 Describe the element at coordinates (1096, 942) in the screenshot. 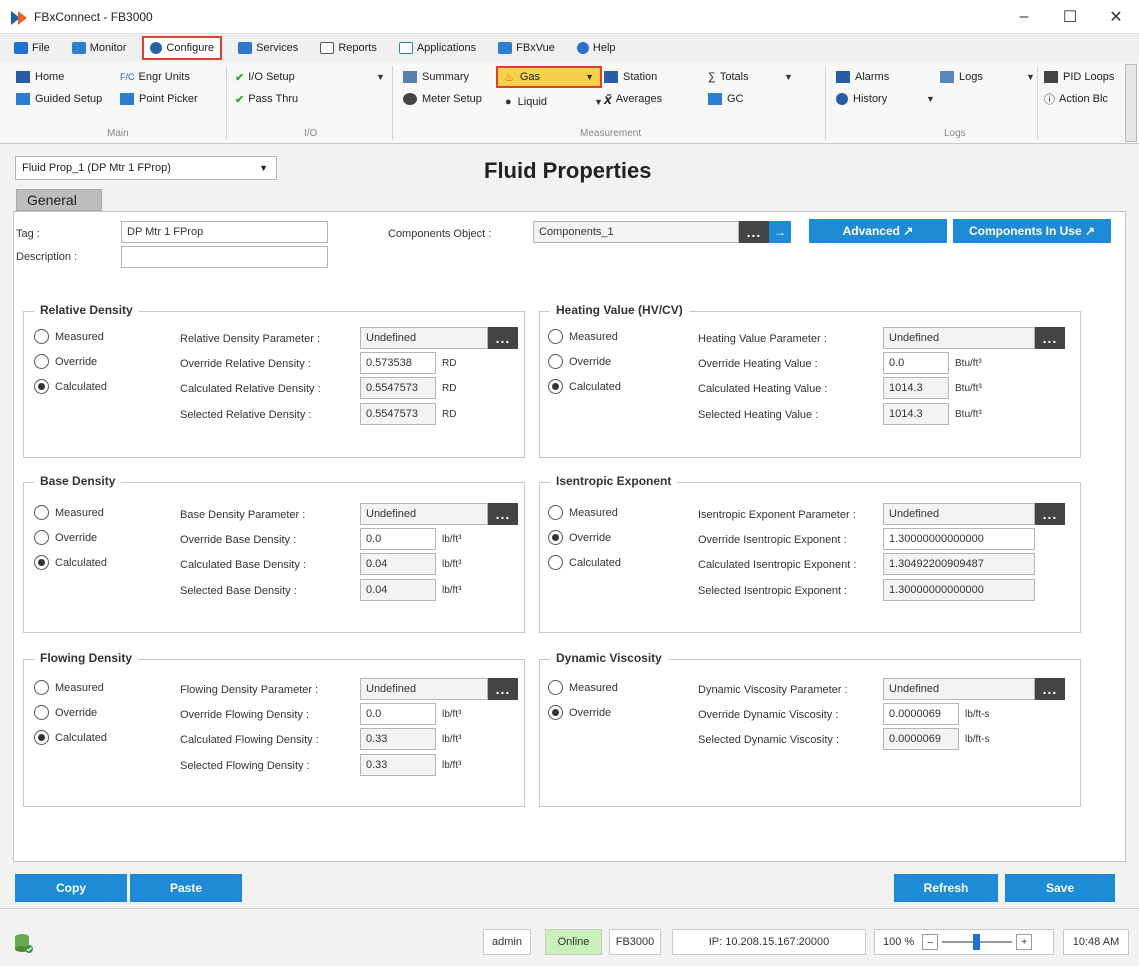

I see `status-time: 10:48 AM` at that location.